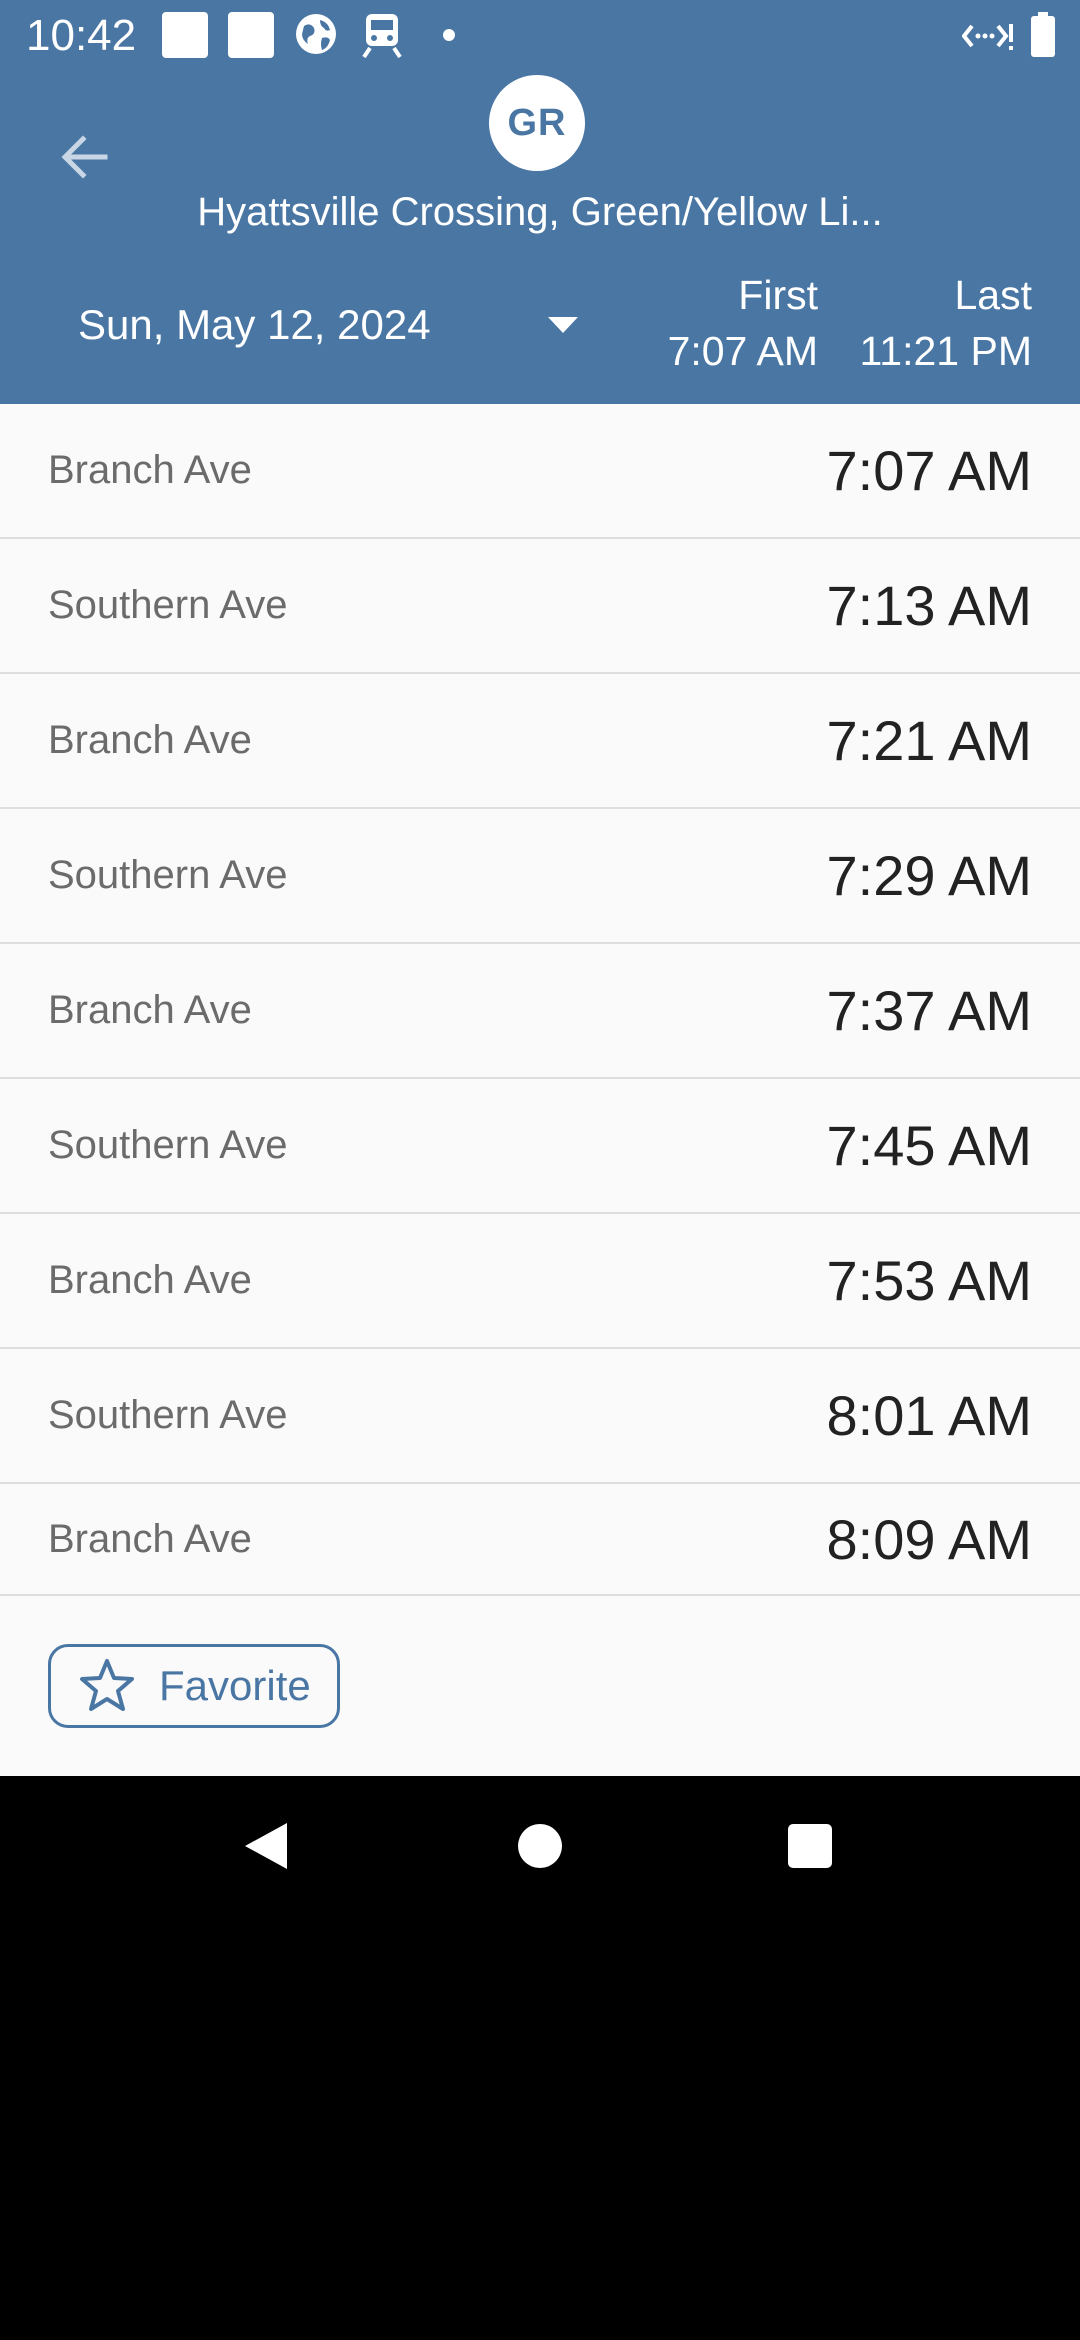 The height and width of the screenshot is (2340, 1080). Describe the element at coordinates (929, 605) in the screenshot. I see `train-time: 7:13 AM` at that location.